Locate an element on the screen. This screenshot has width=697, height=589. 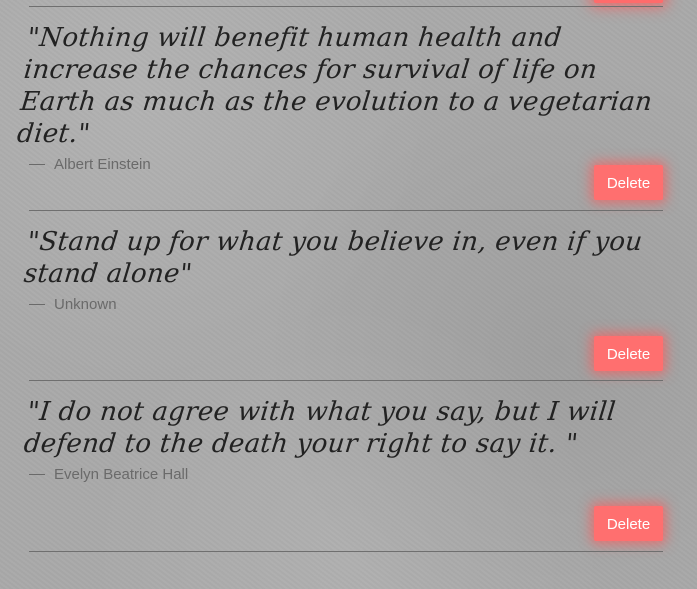
quote-author: Unknown is located at coordinates (346, 304).